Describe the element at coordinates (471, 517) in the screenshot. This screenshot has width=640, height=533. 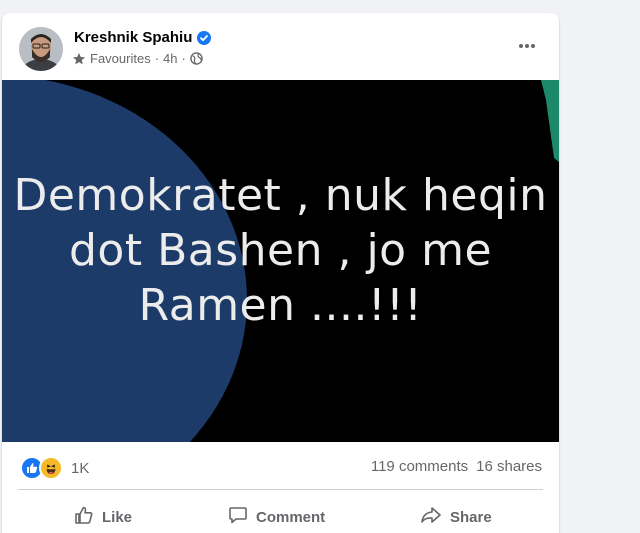
I see `share-label: Share` at that location.